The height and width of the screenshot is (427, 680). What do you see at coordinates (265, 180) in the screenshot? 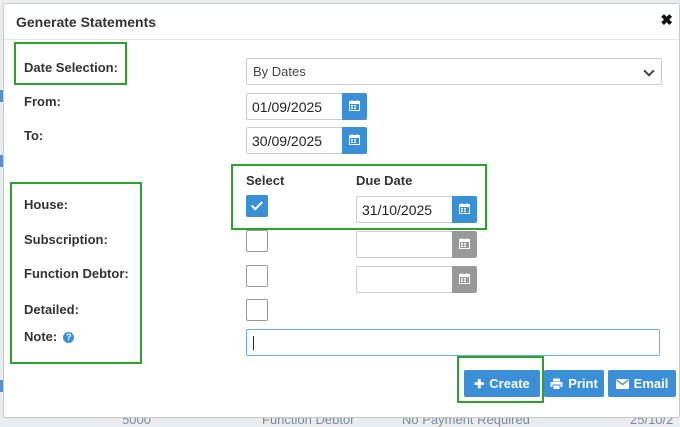
I see `select-column-header: Select` at bounding box center [265, 180].